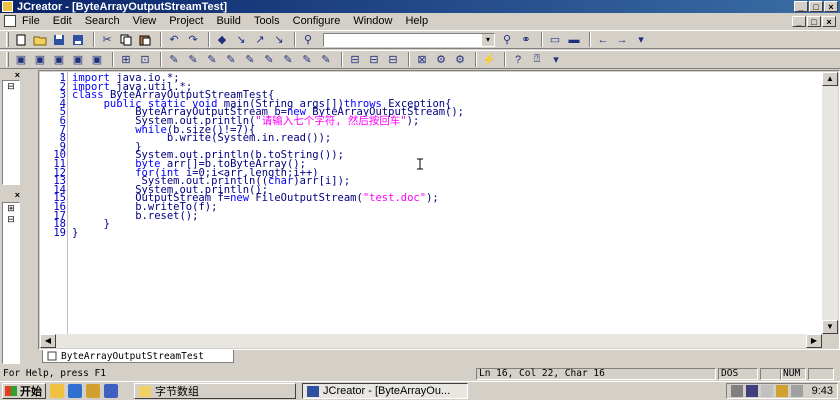 The height and width of the screenshot is (400, 840). I want to click on indent-icon: ✎, so click(174, 60).